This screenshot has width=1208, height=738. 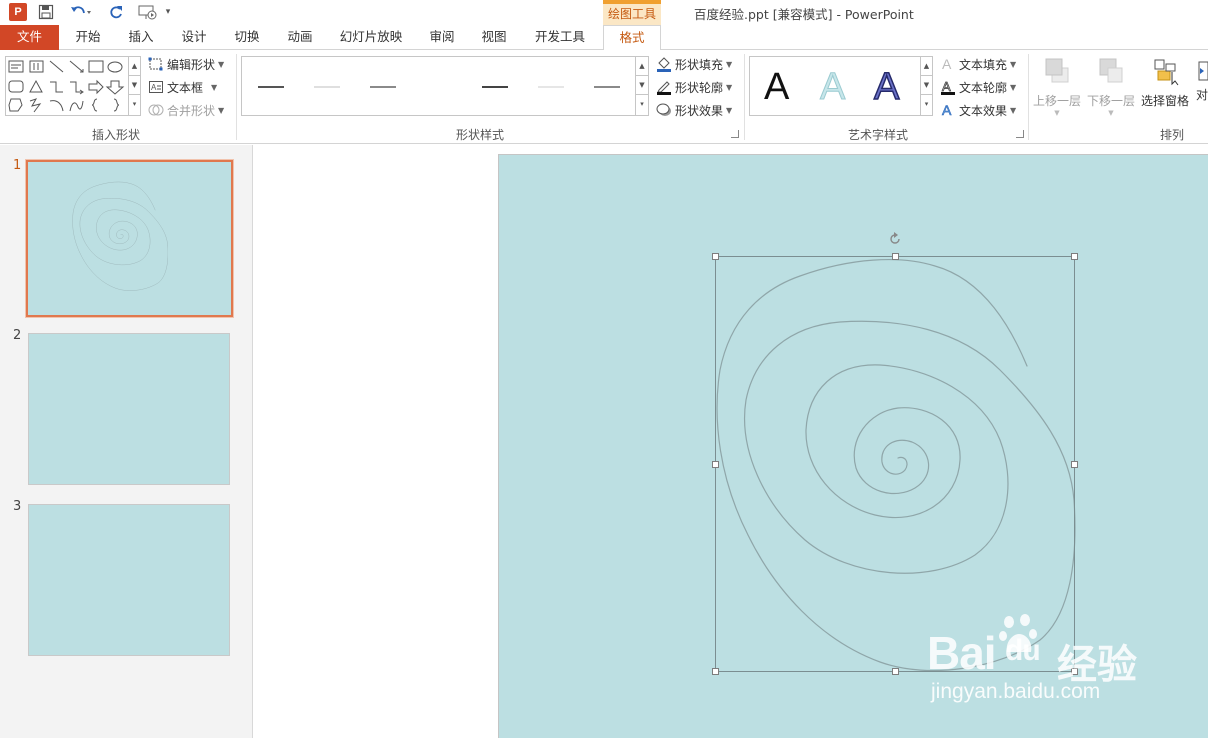 I want to click on text-effects-button: A 文本效果 ▼, so click(x=978, y=110).